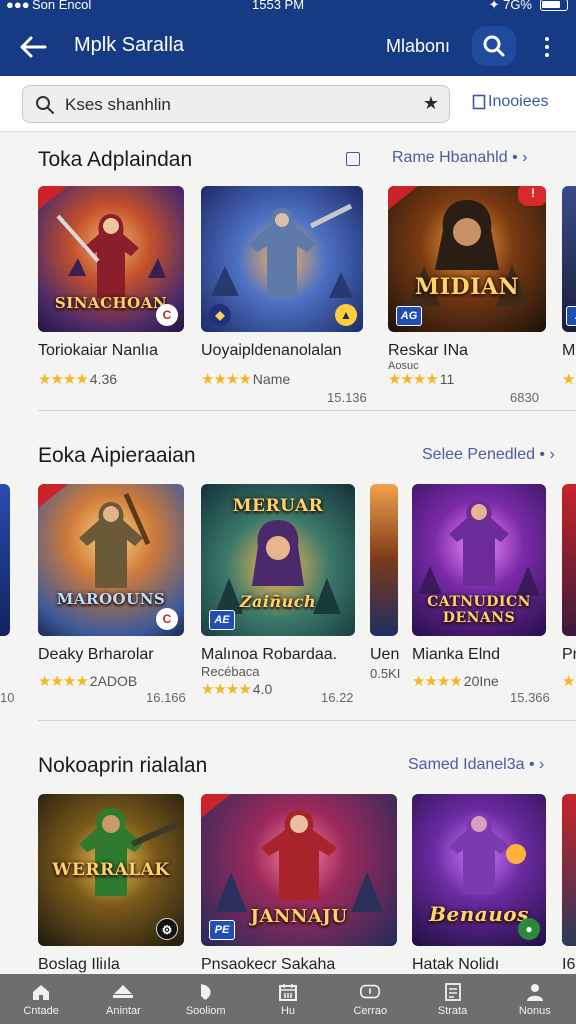 Image resolution: width=576 pixels, height=1024 pixels. What do you see at coordinates (88, 681) in the screenshot?
I see `star-rating: ★★★★ 2ADOB` at bounding box center [88, 681].